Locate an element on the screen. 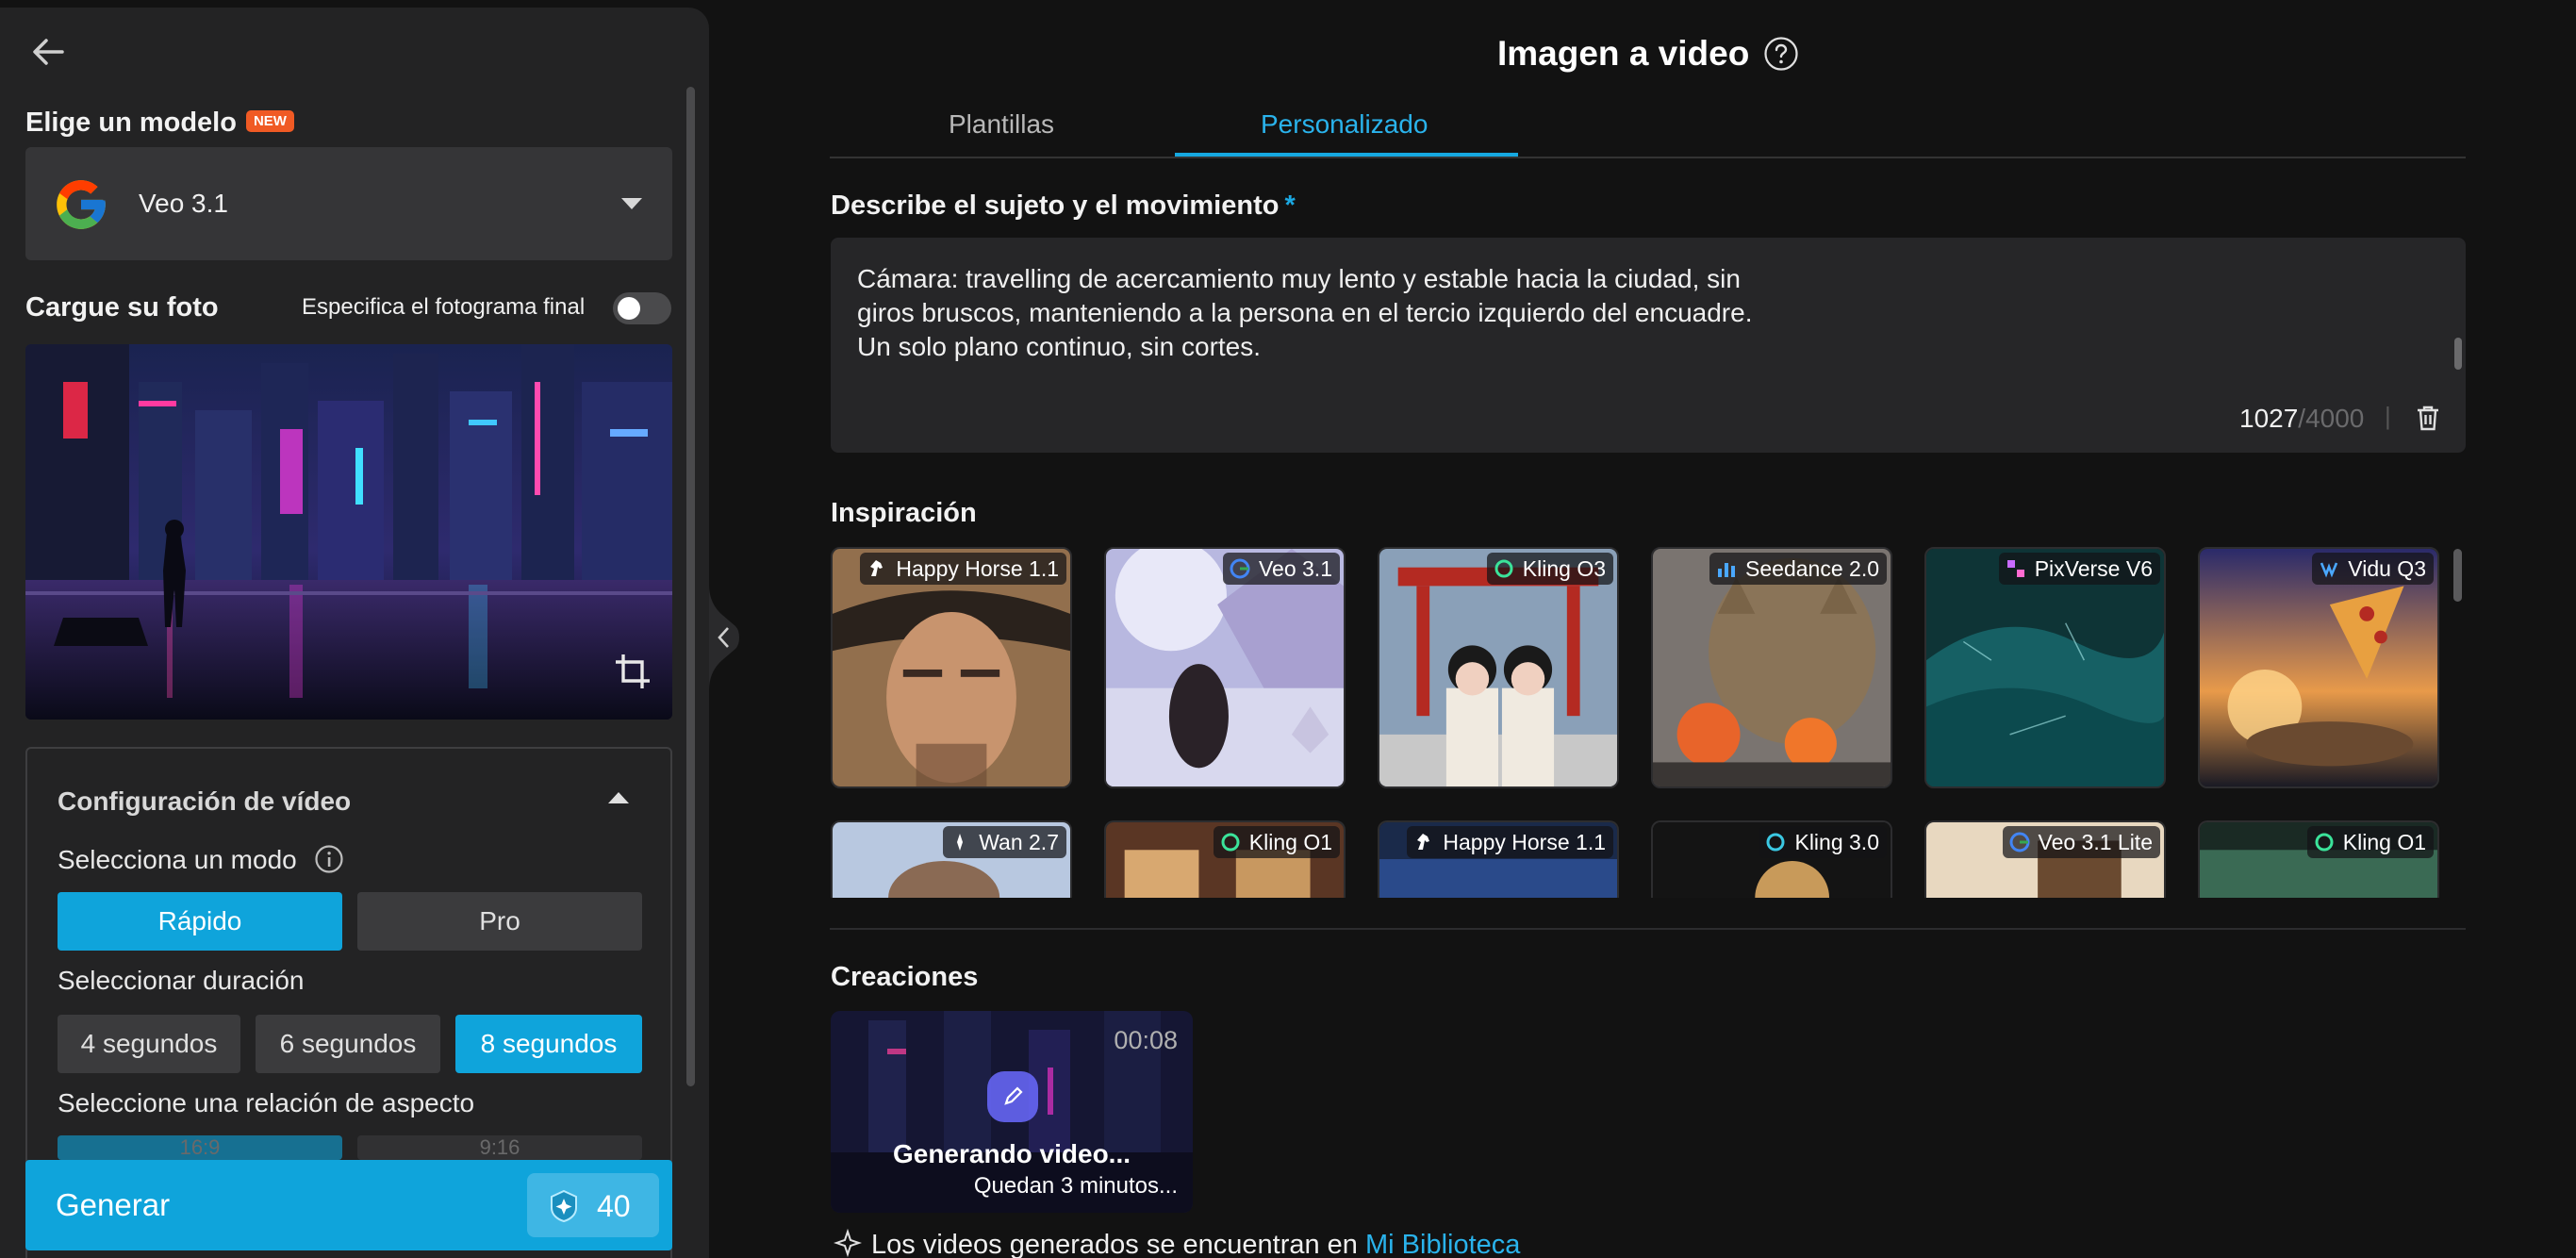 This screenshot has width=2576, height=1258. inspiration-card: Kling 3.0 is located at coordinates (1771, 859).